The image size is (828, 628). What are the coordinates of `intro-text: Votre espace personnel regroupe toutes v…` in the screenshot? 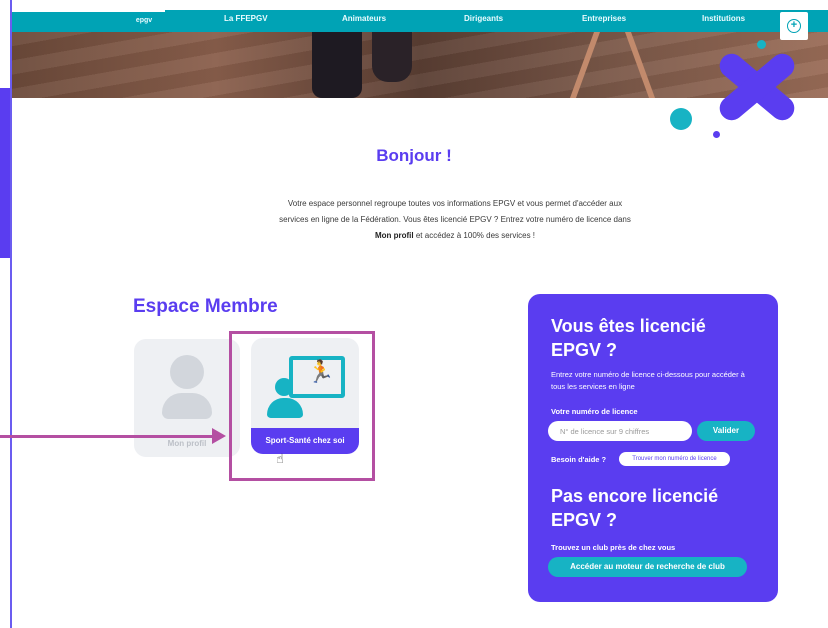 It's located at (455, 219).